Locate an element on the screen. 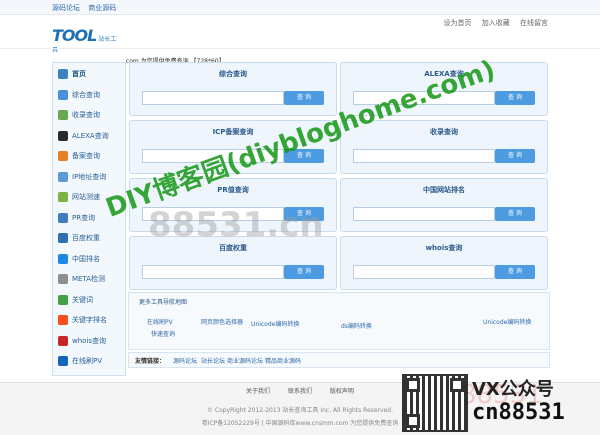 This screenshot has height=435, width=600. sidebar-item-13: whois查询 is located at coordinates (90, 341).